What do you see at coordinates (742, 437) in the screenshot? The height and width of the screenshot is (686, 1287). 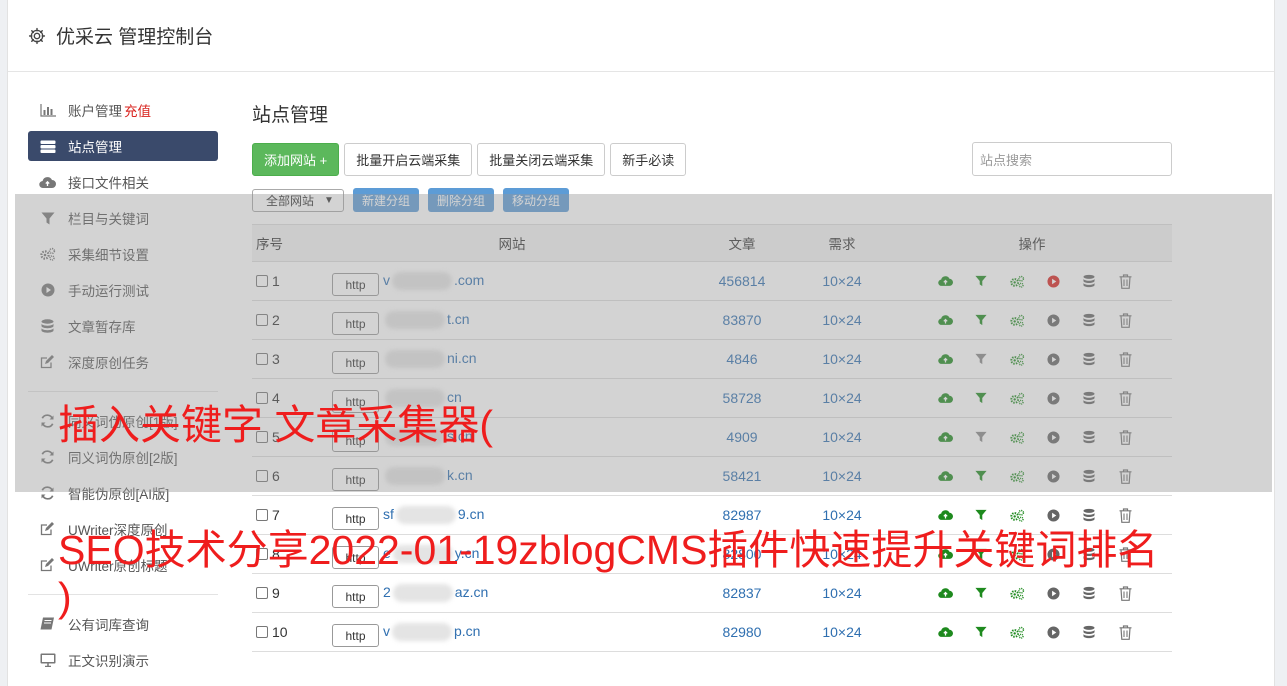 I see `article-count-link: 4909` at bounding box center [742, 437].